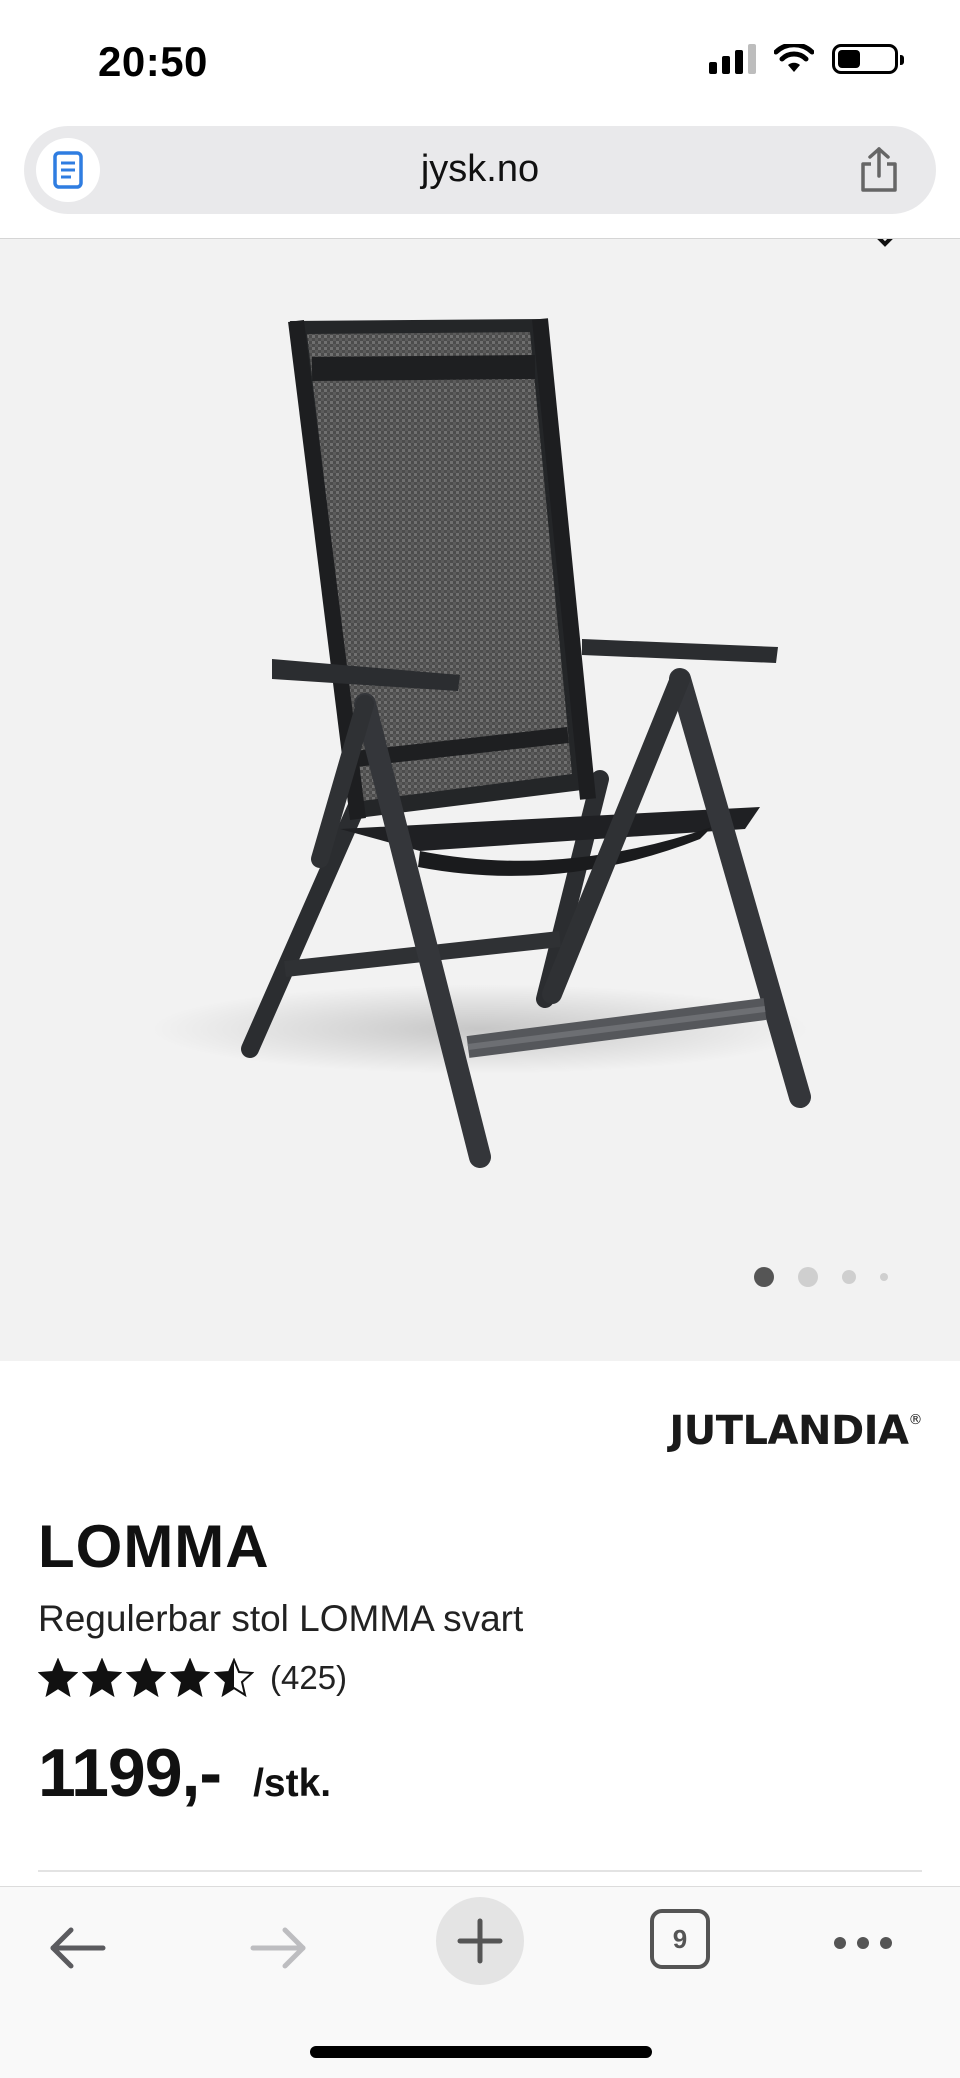 The width and height of the screenshot is (960, 2078). Describe the element at coordinates (480, 1871) in the screenshot. I see `divider` at that location.